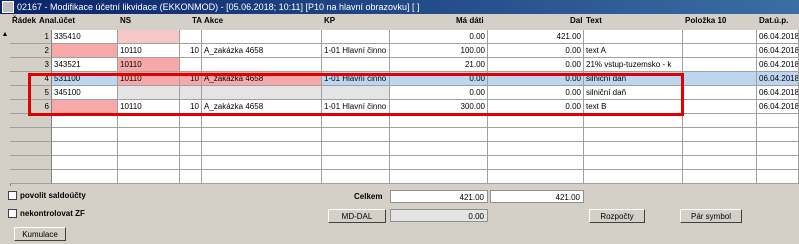 Image resolution: width=799 pixels, height=244 pixels. What do you see at coordinates (576, 21) in the screenshot?
I see `col-header-dal: Dal` at bounding box center [576, 21].